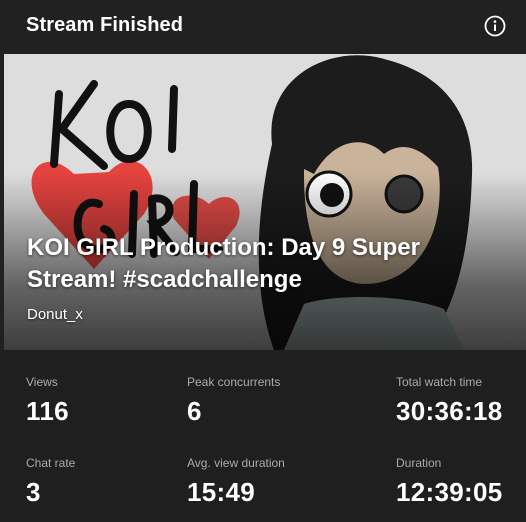 This screenshot has width=526, height=522. What do you see at coordinates (449, 411) in the screenshot?
I see `stat-value: 30:36:18` at bounding box center [449, 411].